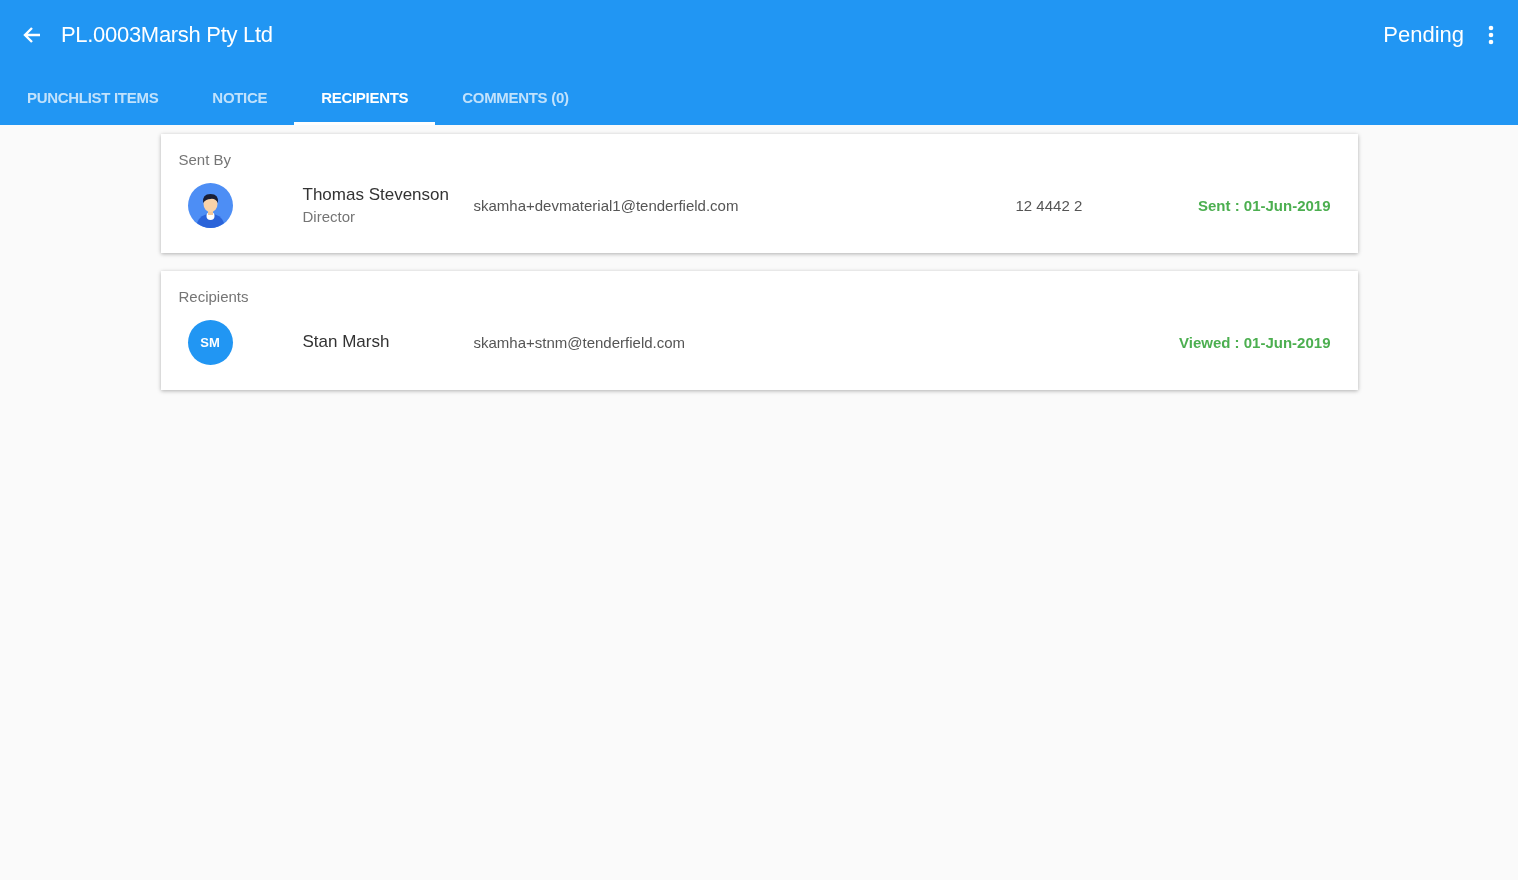 The height and width of the screenshot is (880, 1518). Describe the element at coordinates (365, 97) in the screenshot. I see `tab: RECIPIENTS` at that location.